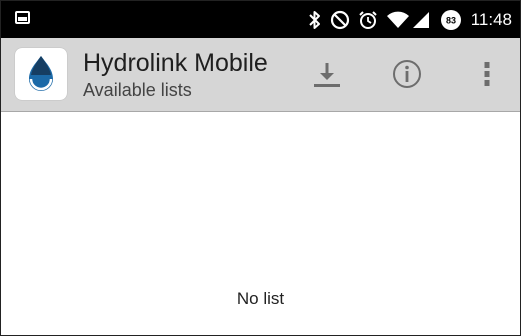 The width and height of the screenshot is (521, 336). What do you see at coordinates (368, 20) in the screenshot?
I see `alarm-icon` at bounding box center [368, 20].